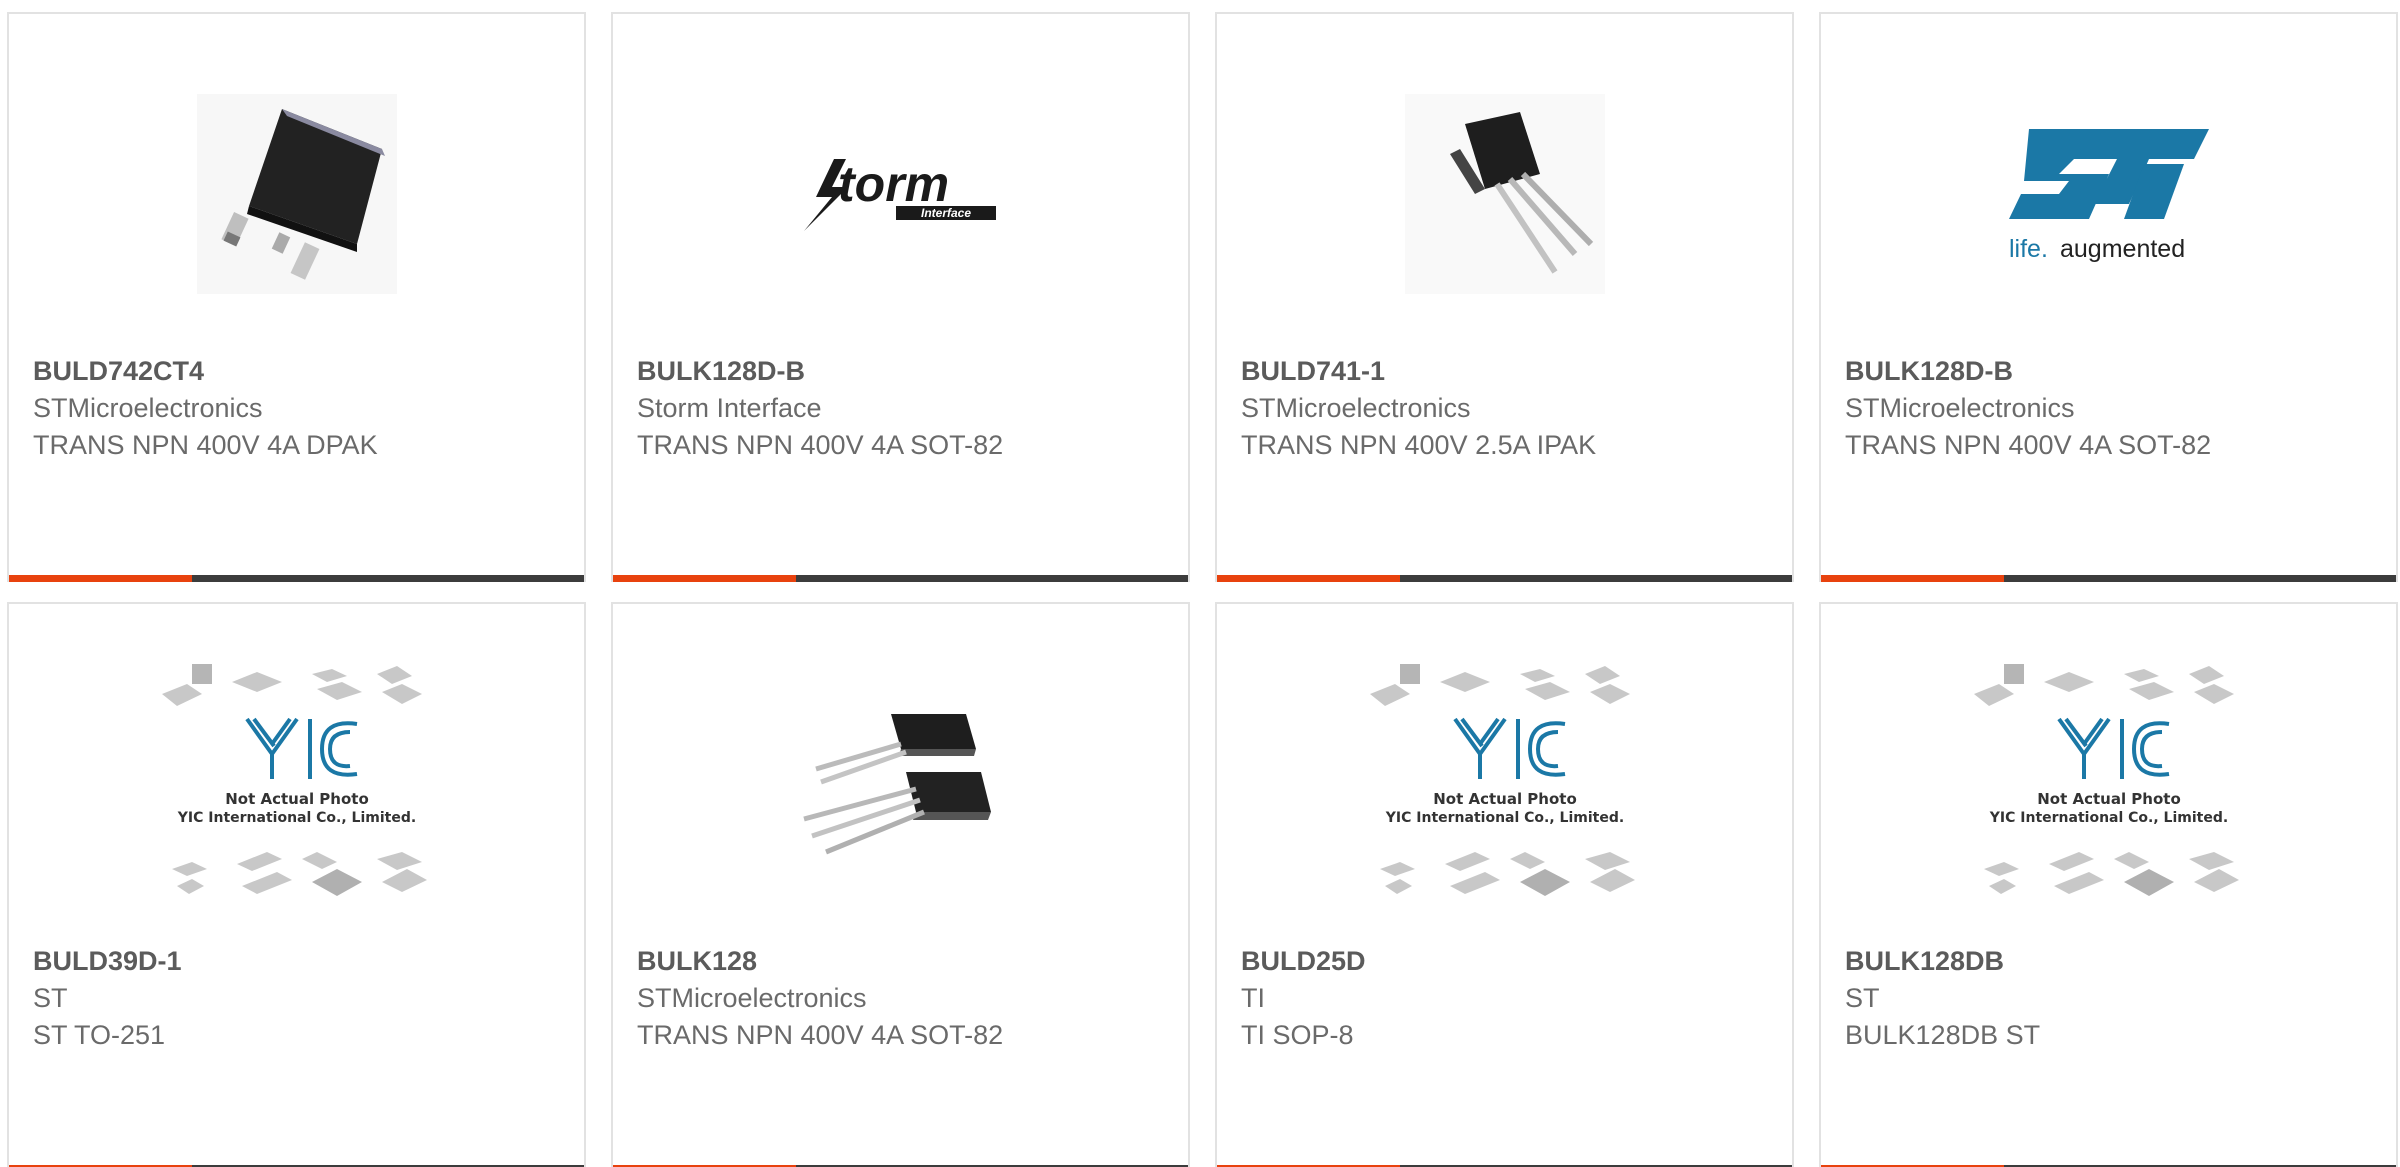 This screenshot has width=2400, height=1167. What do you see at coordinates (205, 445) in the screenshot?
I see `description: TRANS NPN 400V 4A DPAK` at bounding box center [205, 445].